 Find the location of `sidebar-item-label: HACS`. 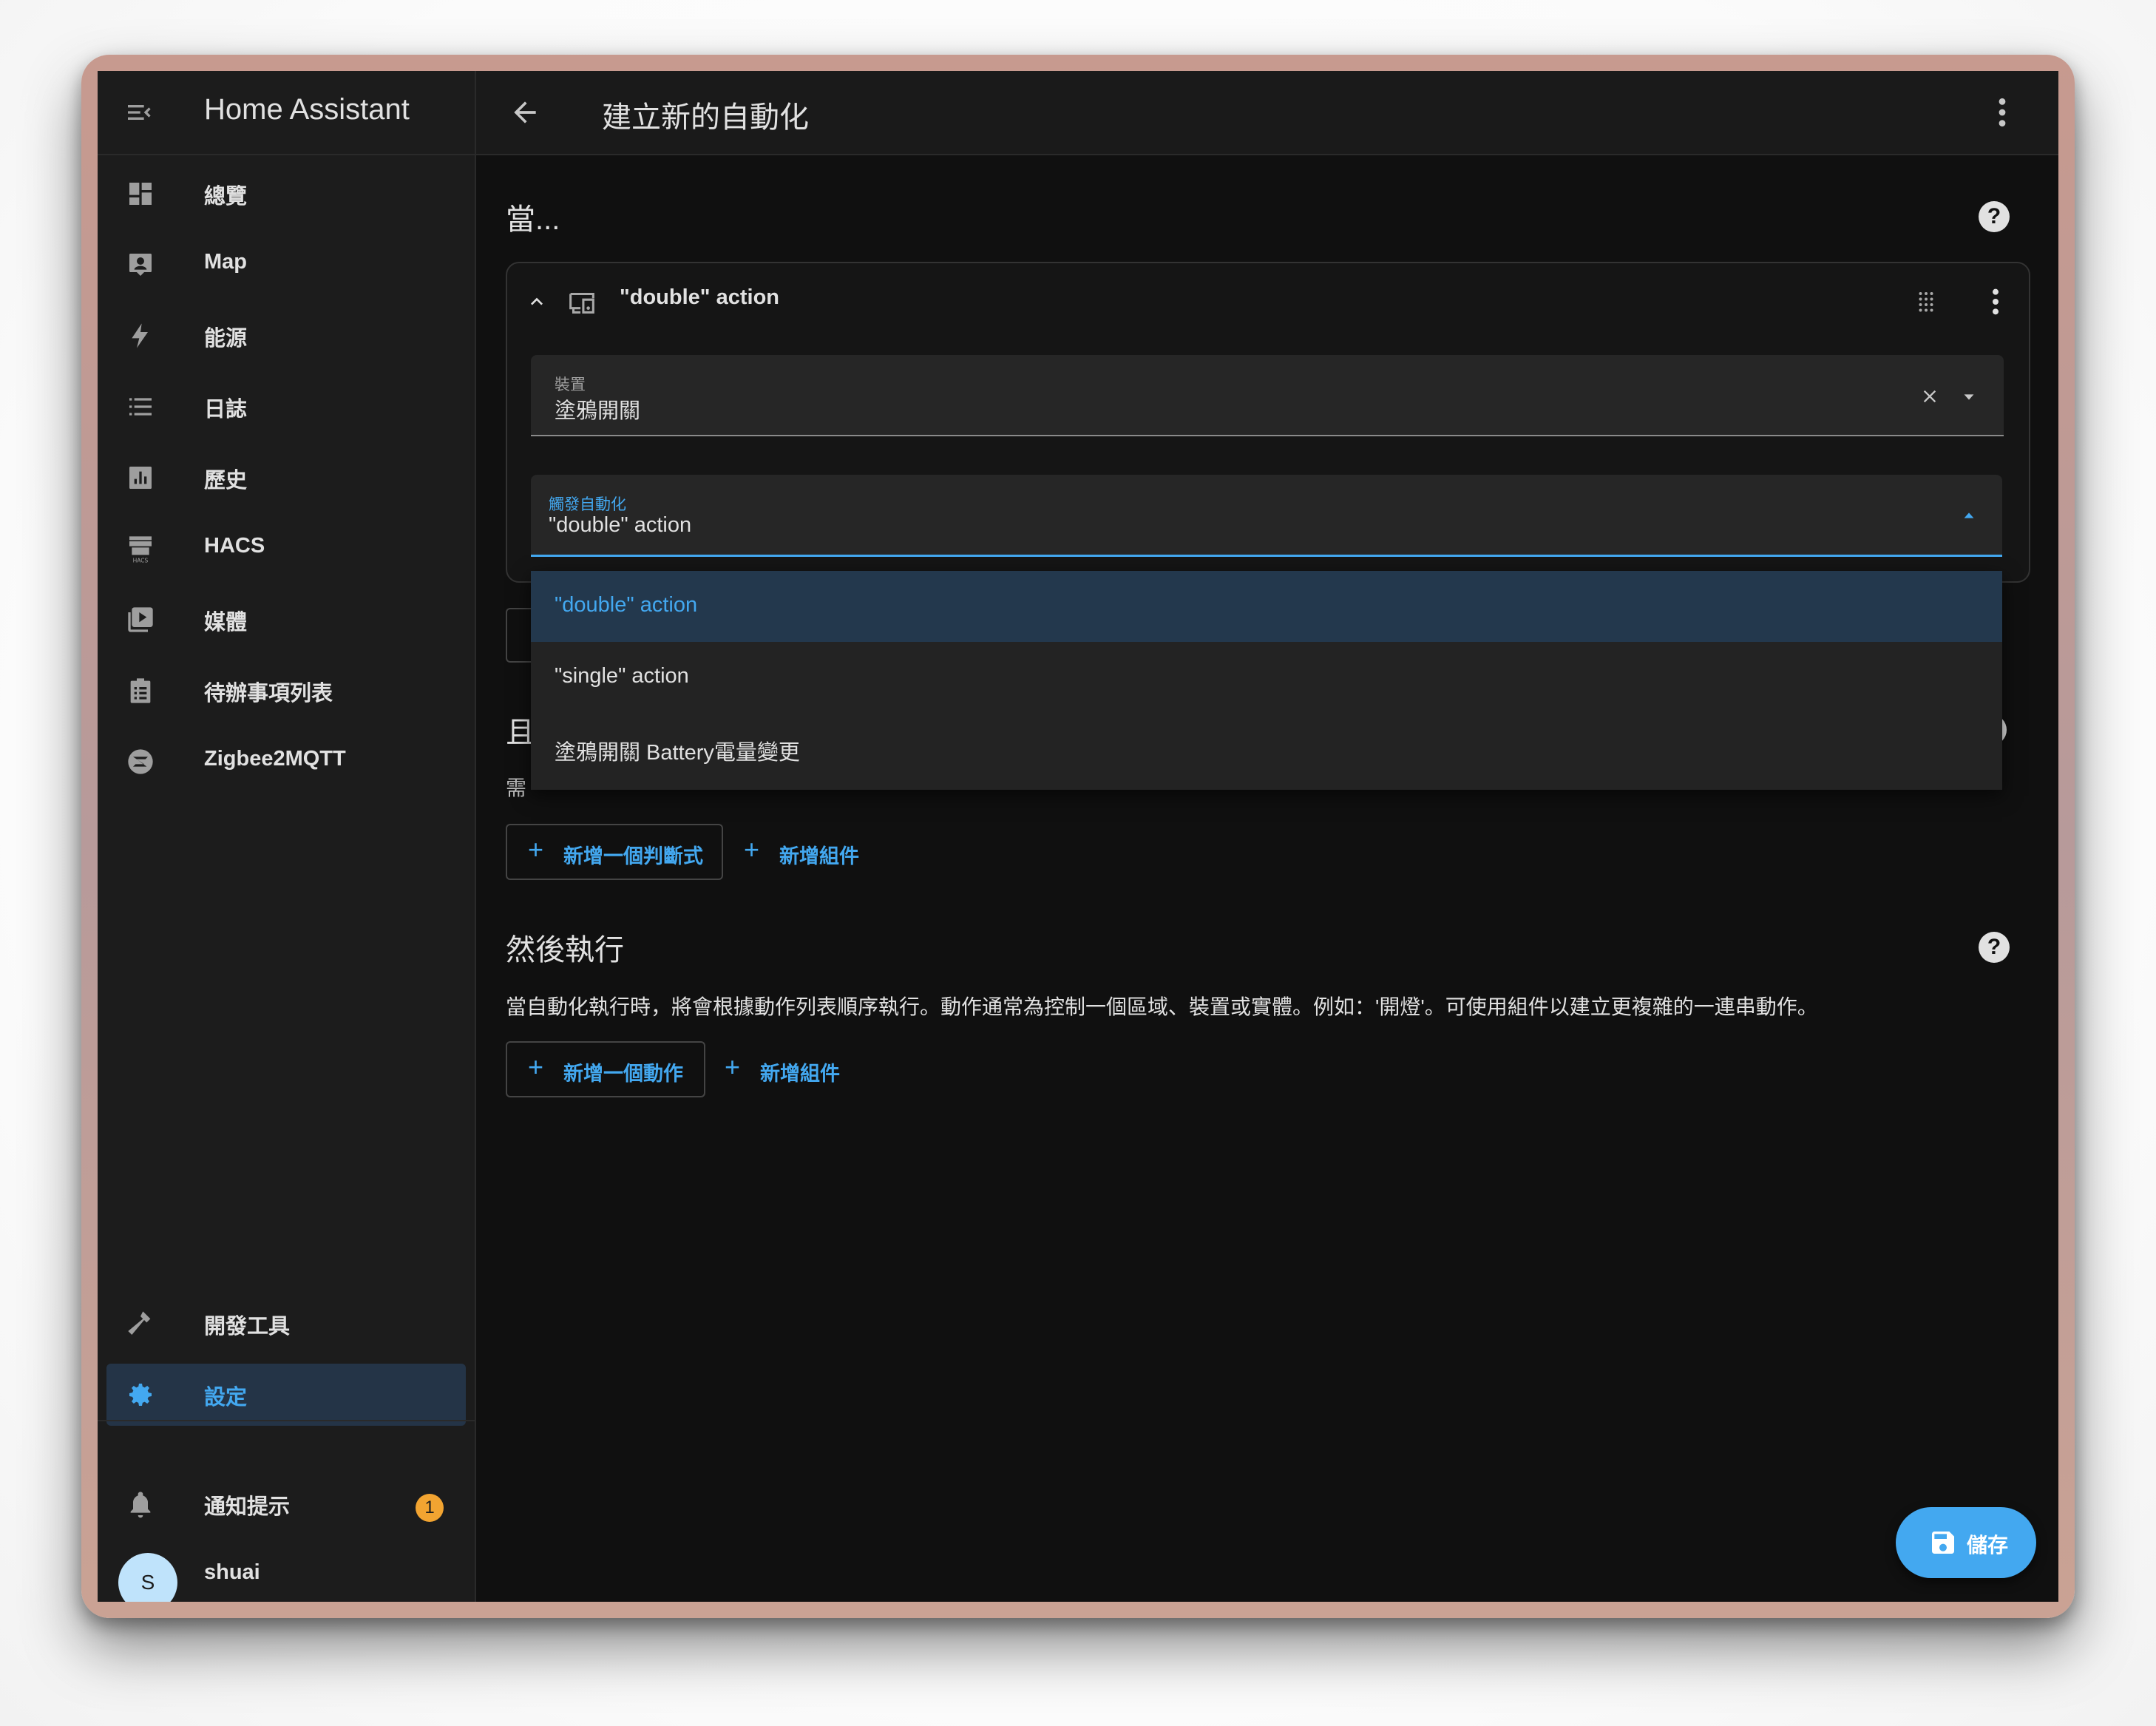

sidebar-item-label: HACS is located at coordinates (234, 546).